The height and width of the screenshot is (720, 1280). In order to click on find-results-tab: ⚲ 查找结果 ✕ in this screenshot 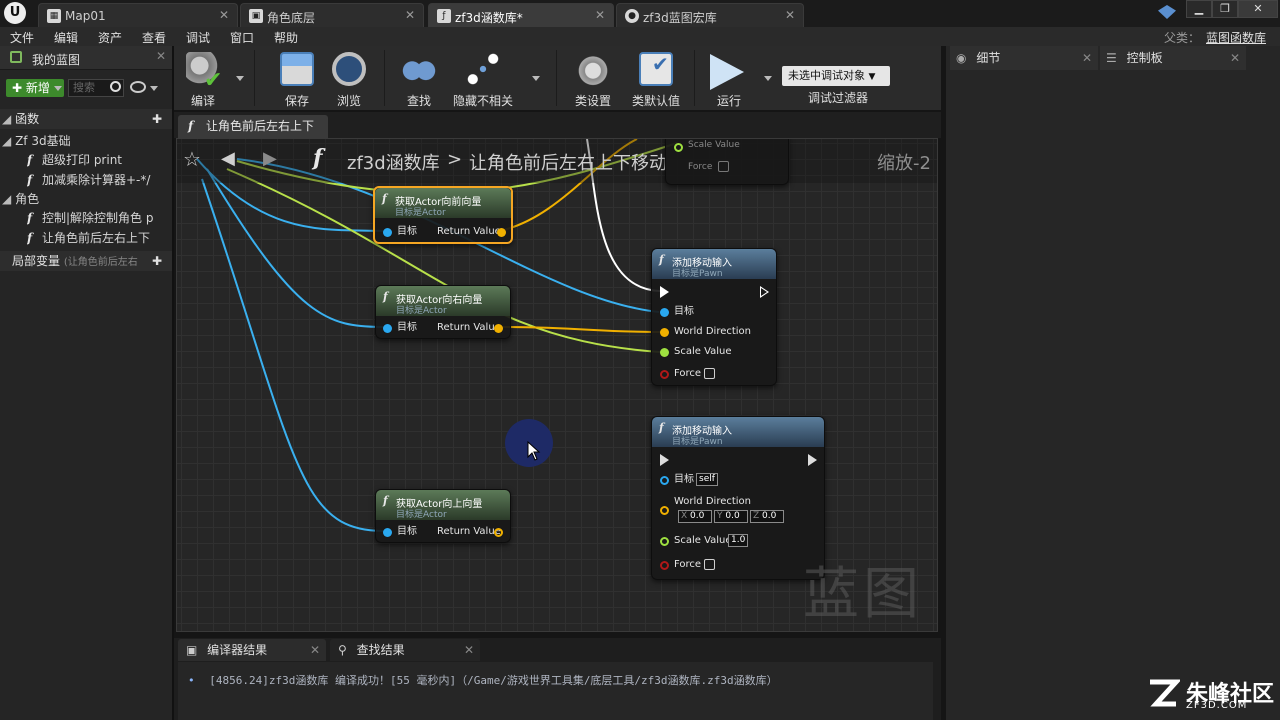, I will do `click(405, 650)`.